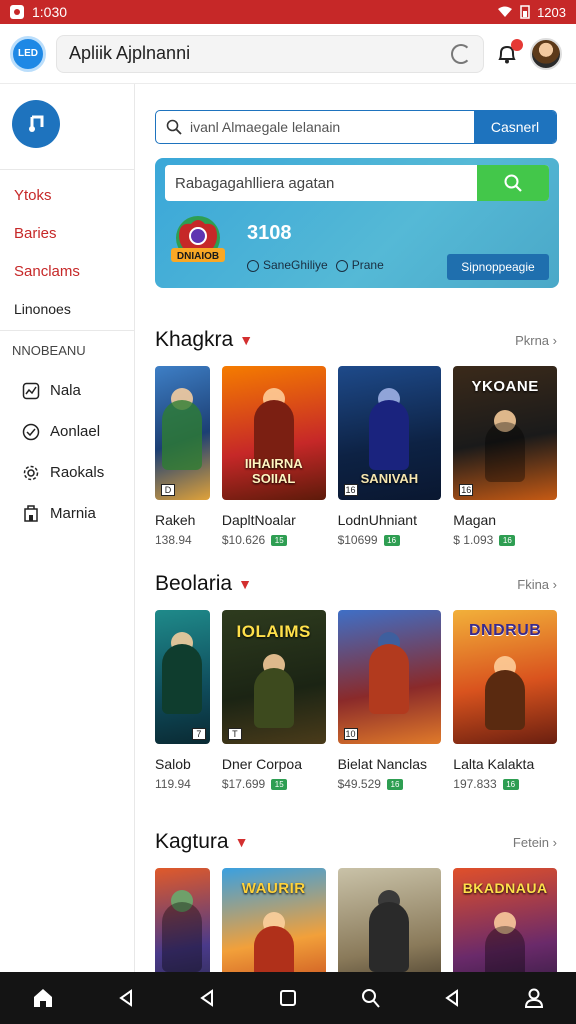 The height and width of the screenshot is (1024, 576). What do you see at coordinates (182, 433) in the screenshot?
I see `game-cover: D` at bounding box center [182, 433].